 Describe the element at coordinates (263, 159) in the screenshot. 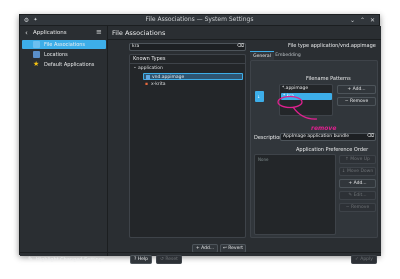

I see `pref-list-placeholder: None` at that location.